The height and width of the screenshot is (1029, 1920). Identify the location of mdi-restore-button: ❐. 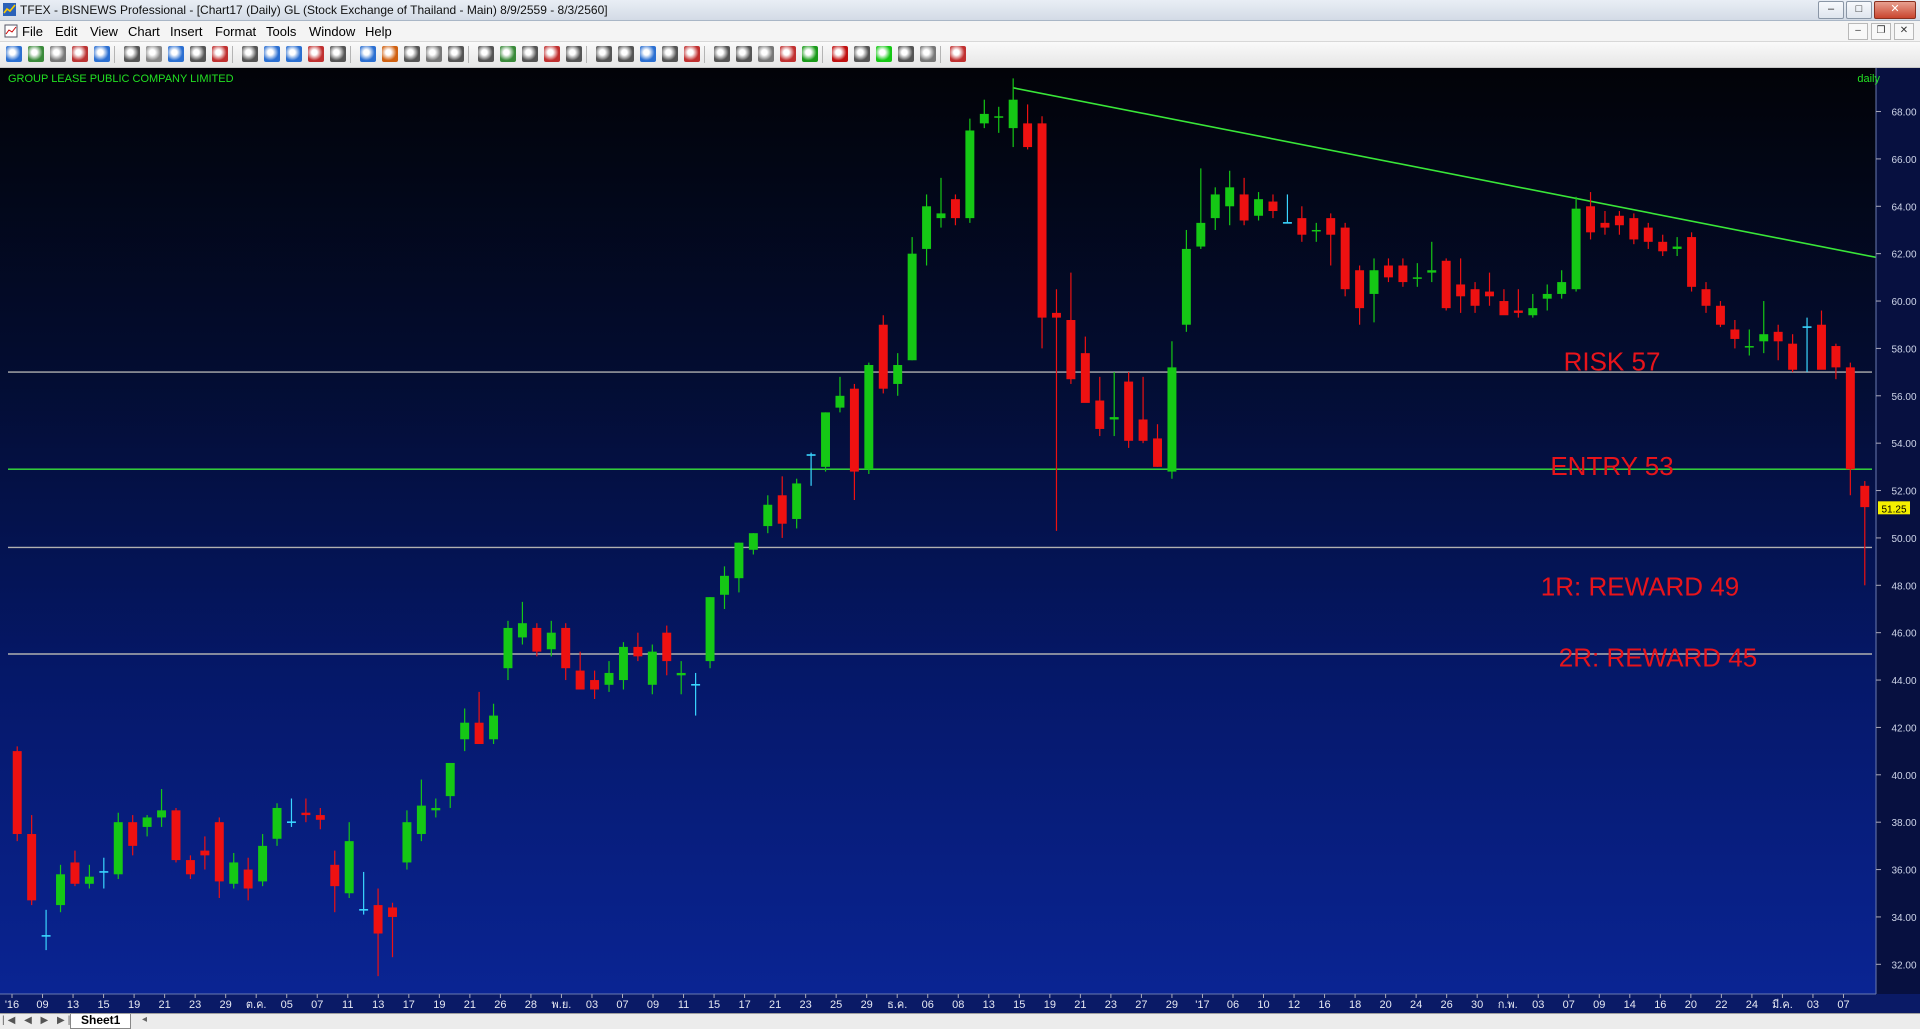
(1881, 31).